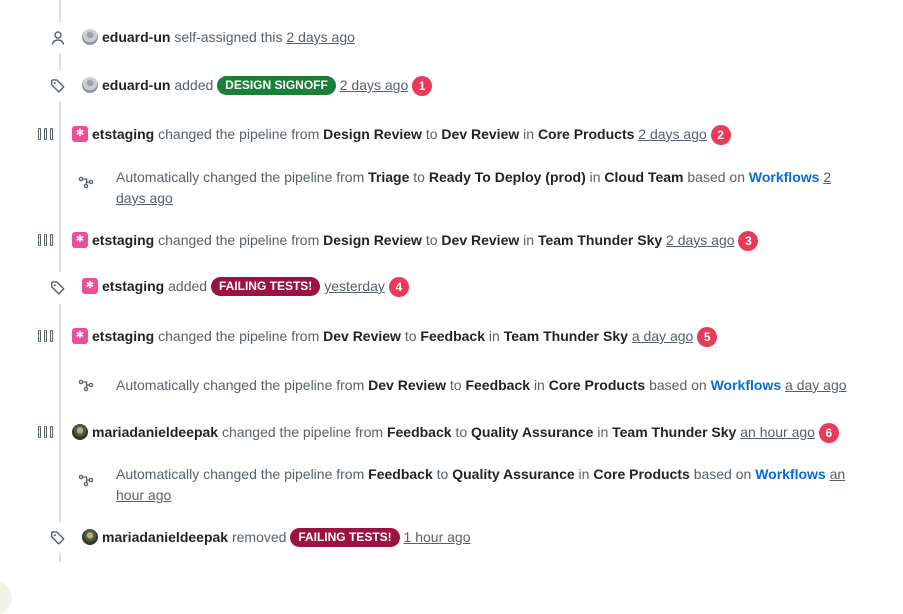 This screenshot has height=614, width=903. What do you see at coordinates (422, 86) in the screenshot?
I see `annotation-badge: 1` at bounding box center [422, 86].